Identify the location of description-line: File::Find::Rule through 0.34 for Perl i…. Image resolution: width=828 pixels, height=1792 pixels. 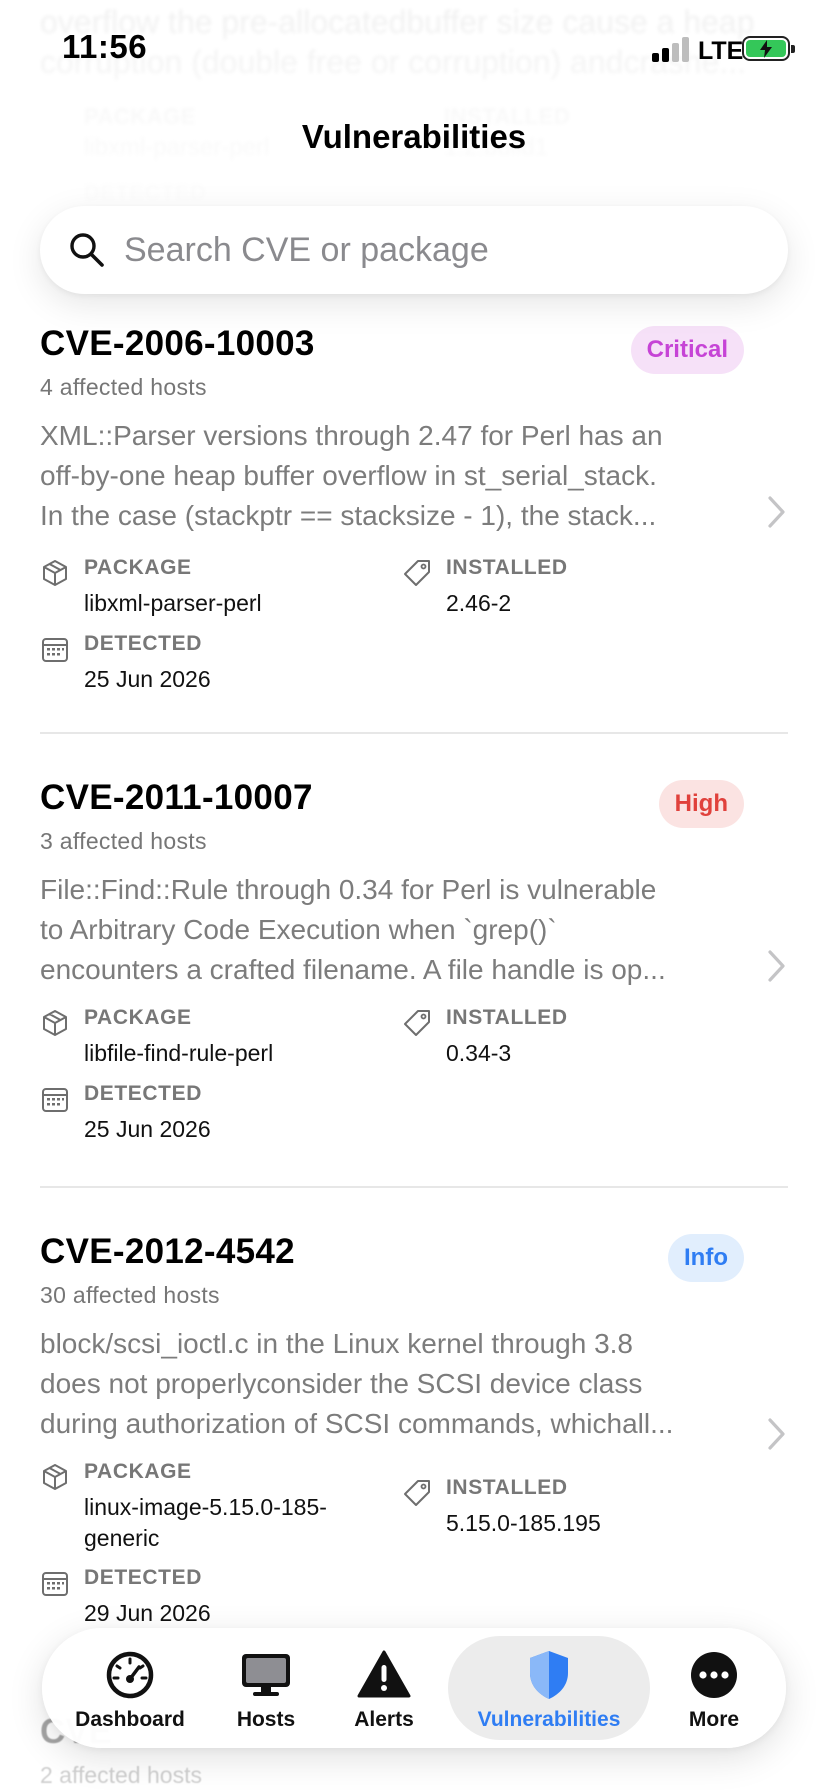
(348, 889).